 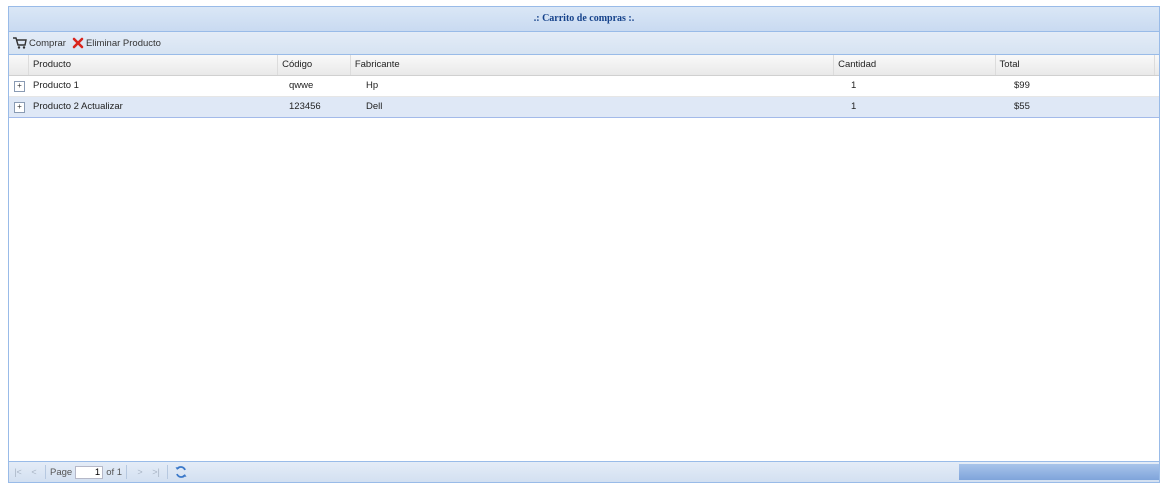 I want to click on paging-toolbar: |< < Page of 1 > >|, so click(x=584, y=471).